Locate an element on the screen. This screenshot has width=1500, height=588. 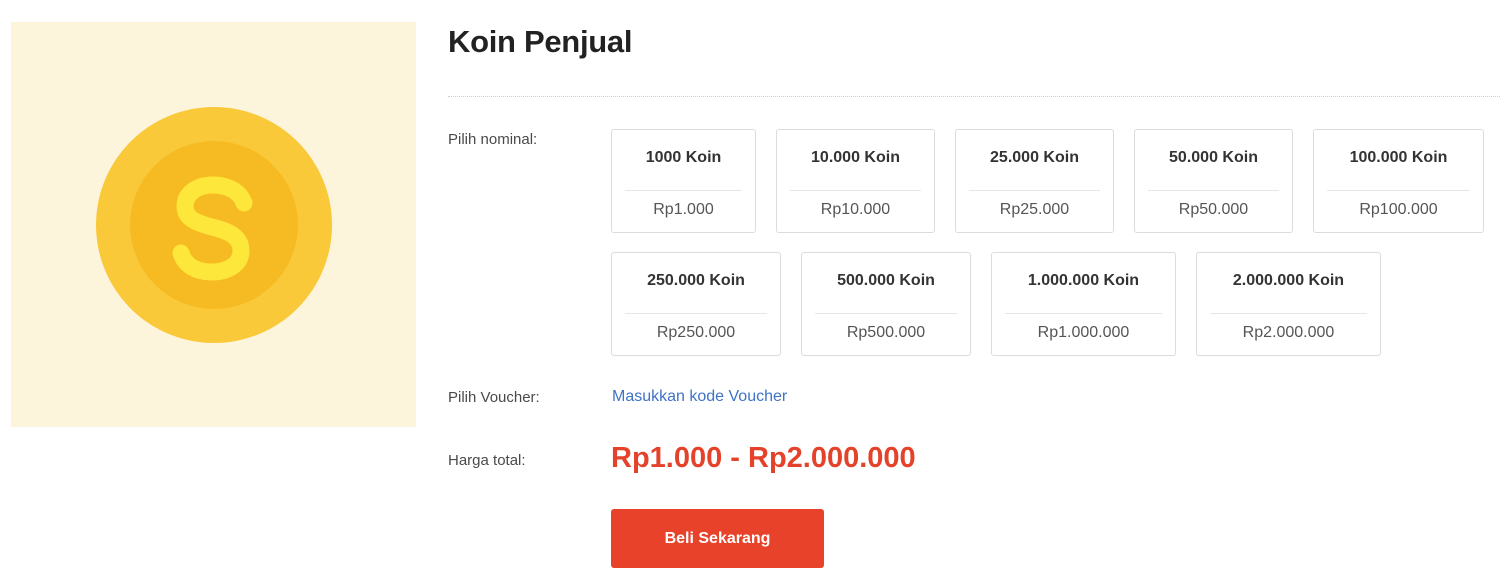
option-price: Rp10.000 is located at coordinates (855, 209).